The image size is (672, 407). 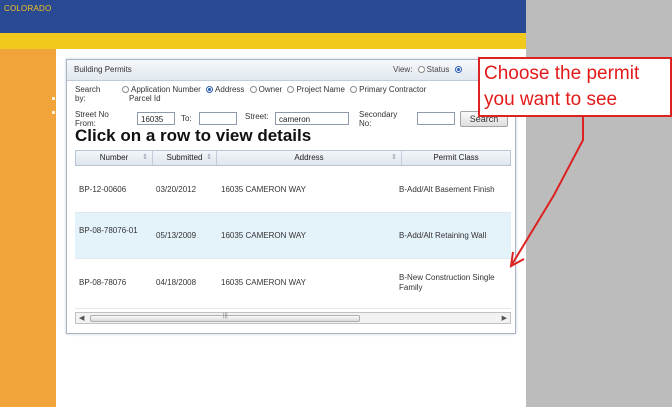 I want to click on view-selector: View: Status, so click(x=428, y=69).